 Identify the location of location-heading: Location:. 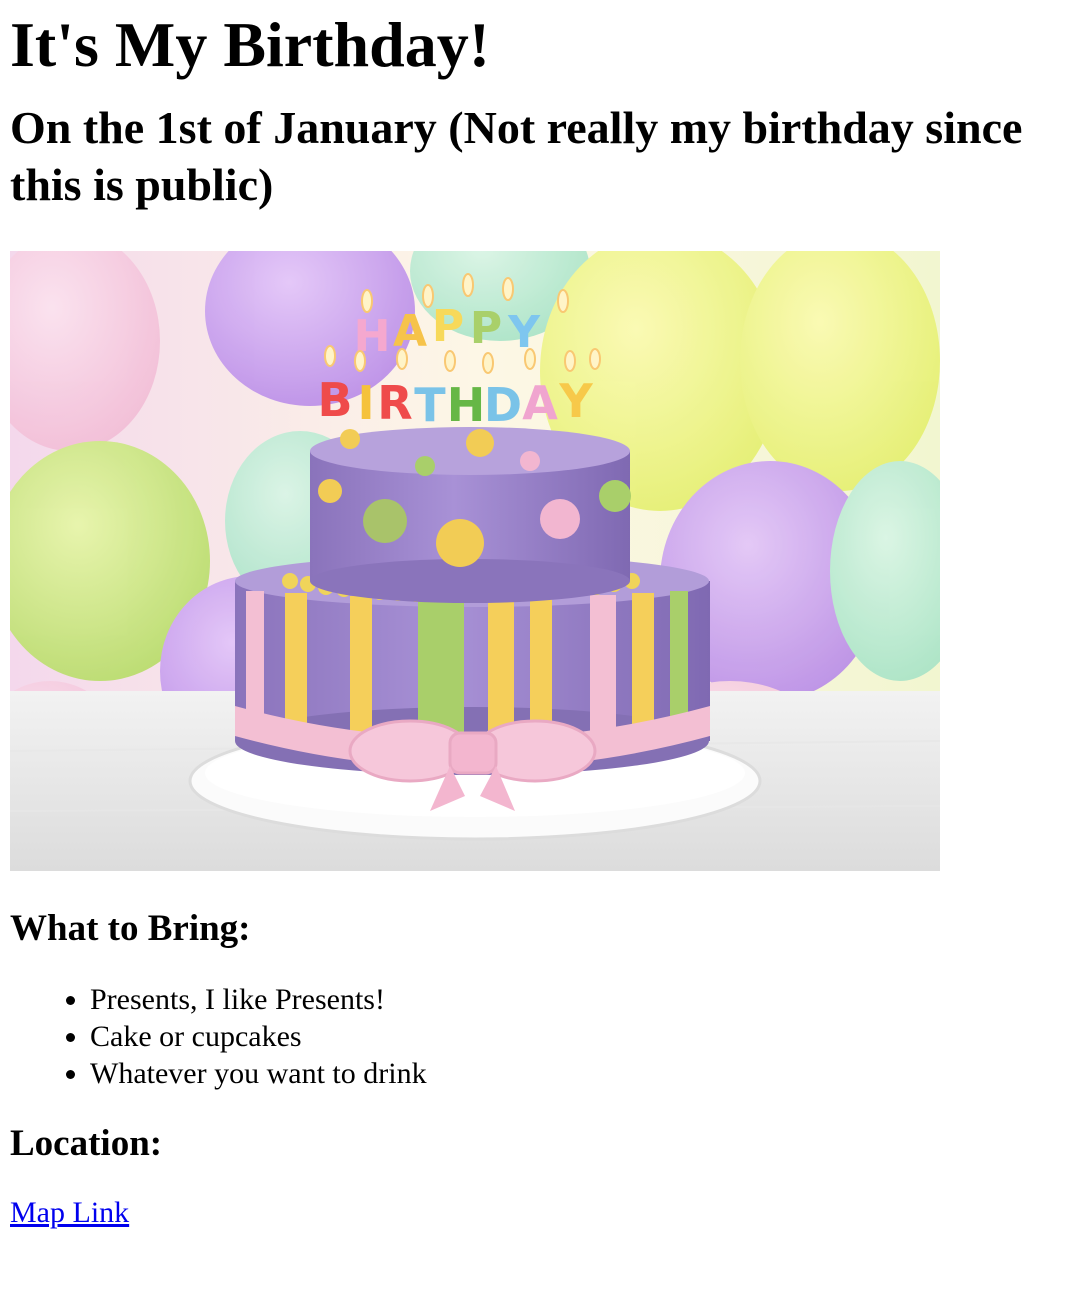
(86, 1143).